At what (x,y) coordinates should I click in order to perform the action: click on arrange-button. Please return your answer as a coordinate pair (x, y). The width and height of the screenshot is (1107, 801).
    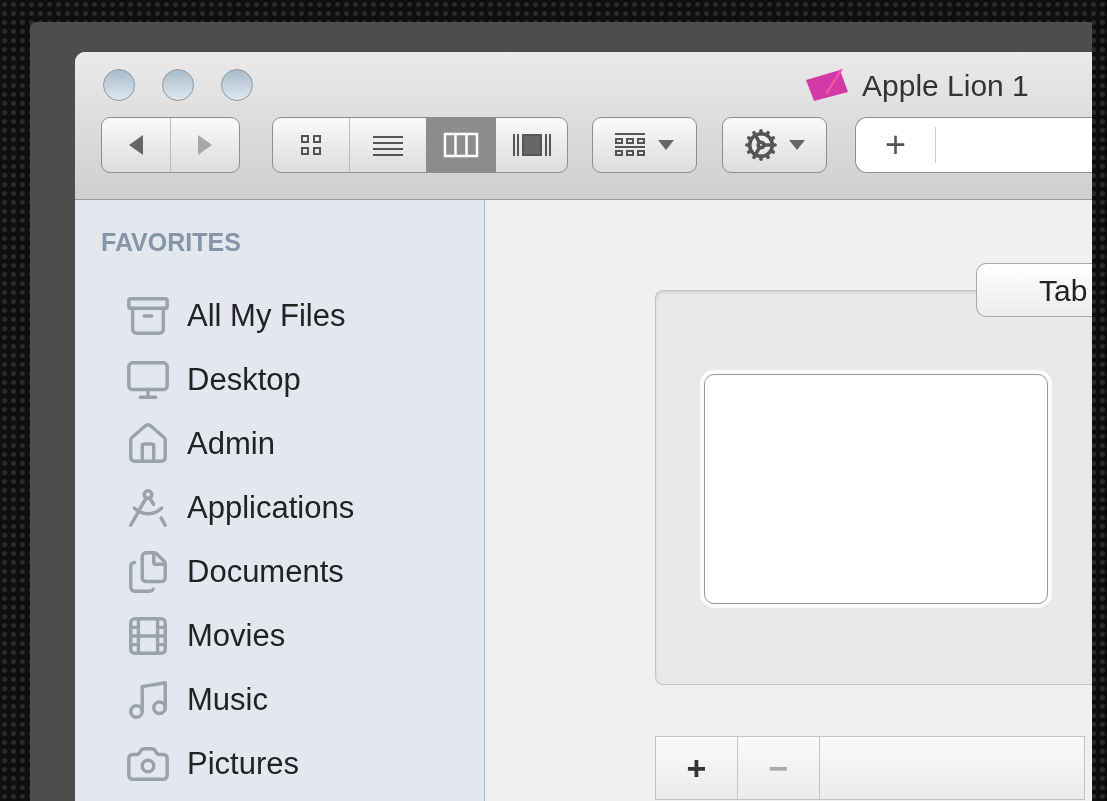
    Looking at the image, I should click on (644, 145).